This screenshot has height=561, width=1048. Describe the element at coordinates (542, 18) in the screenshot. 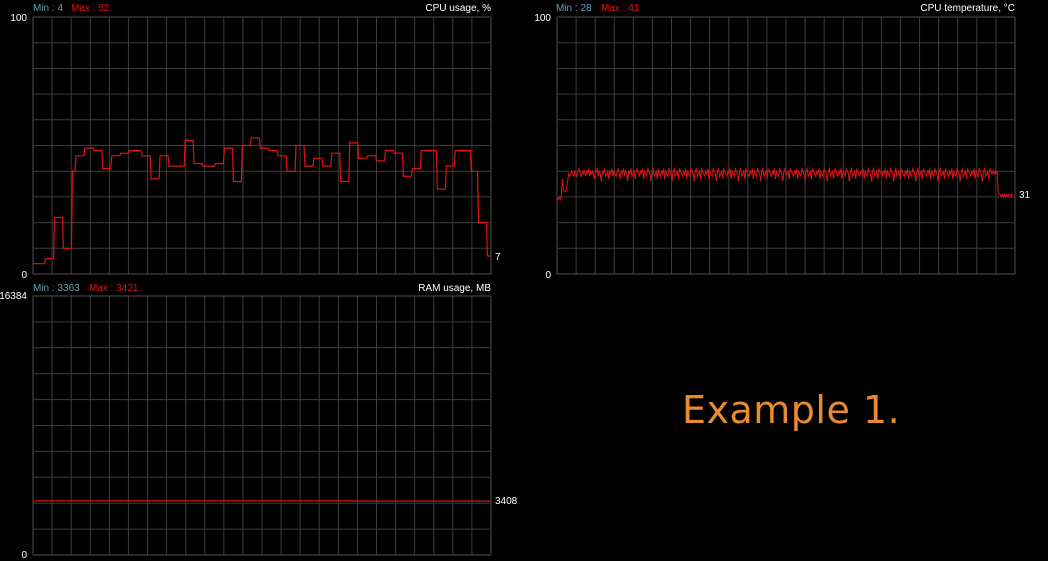

I see `cpu-temperature-y-top-label: 100` at that location.